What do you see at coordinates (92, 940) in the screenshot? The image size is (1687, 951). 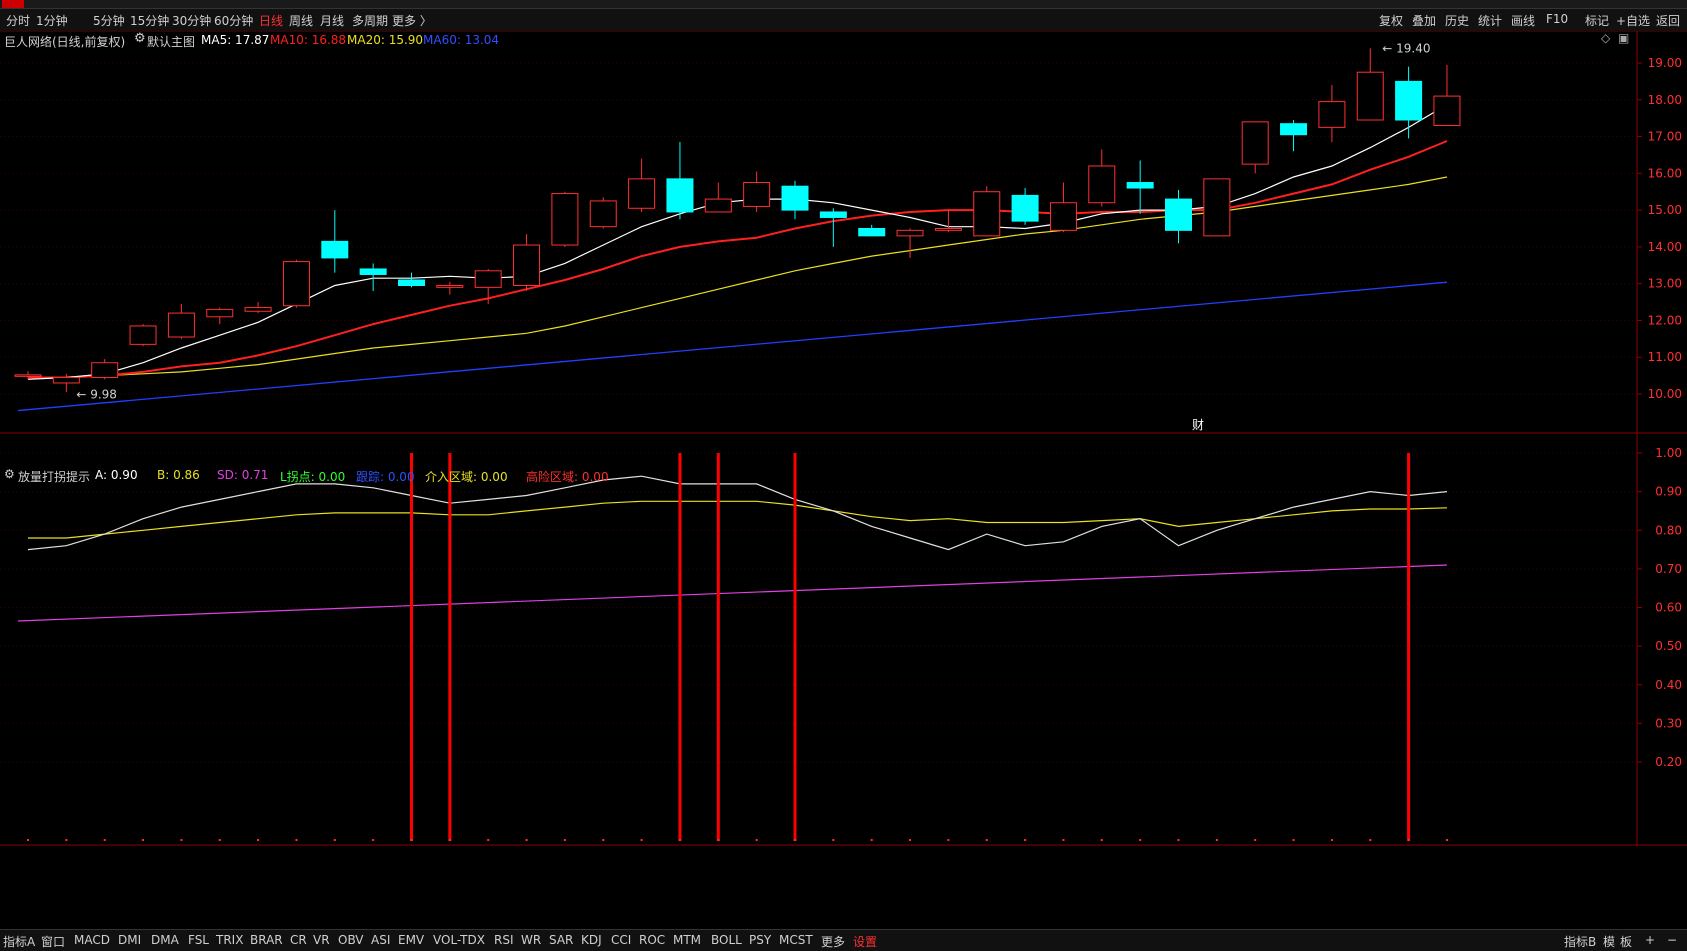 I see `tab-macd: MACD` at bounding box center [92, 940].